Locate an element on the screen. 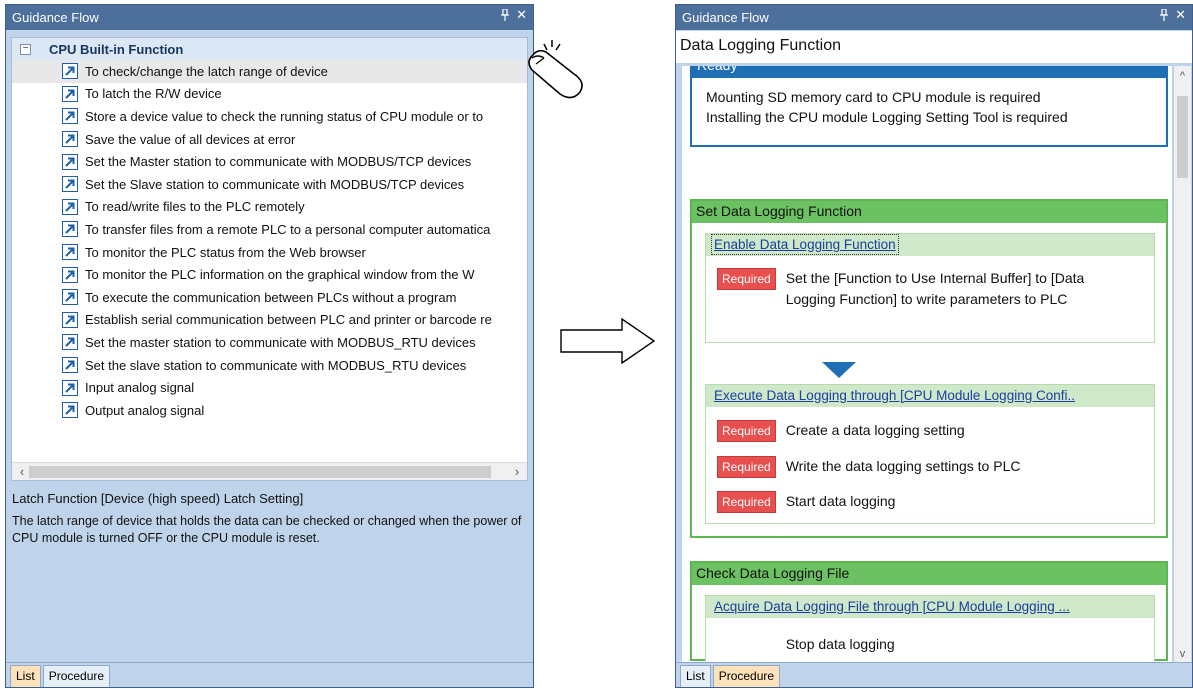  step-row: Required Stop data logging is located at coordinates (806, 645).